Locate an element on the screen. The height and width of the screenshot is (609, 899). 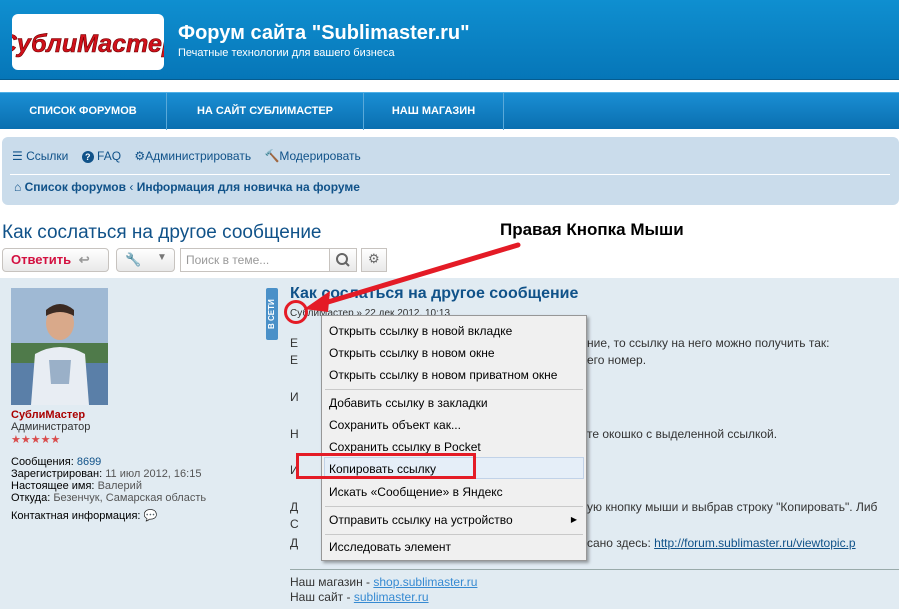
ctx-open-new-tab: Открыть ссылку в новой вкладке is located at coordinates (420, 331).